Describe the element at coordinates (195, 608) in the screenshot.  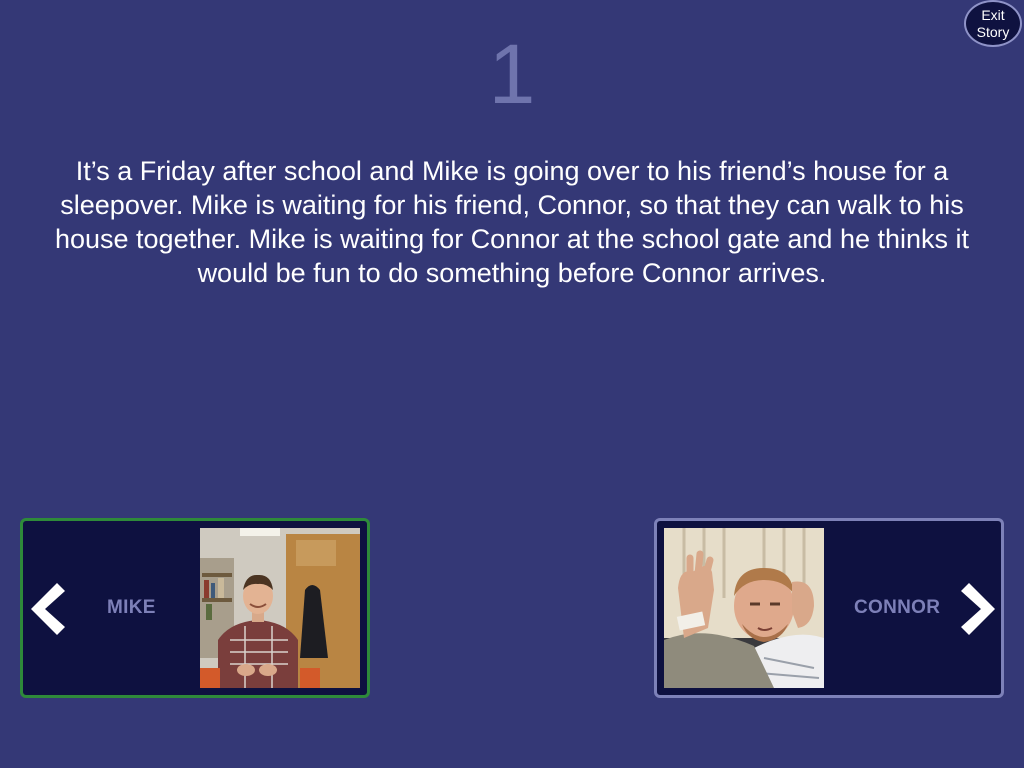
I see `choice-card-mike: MIKE` at that location.